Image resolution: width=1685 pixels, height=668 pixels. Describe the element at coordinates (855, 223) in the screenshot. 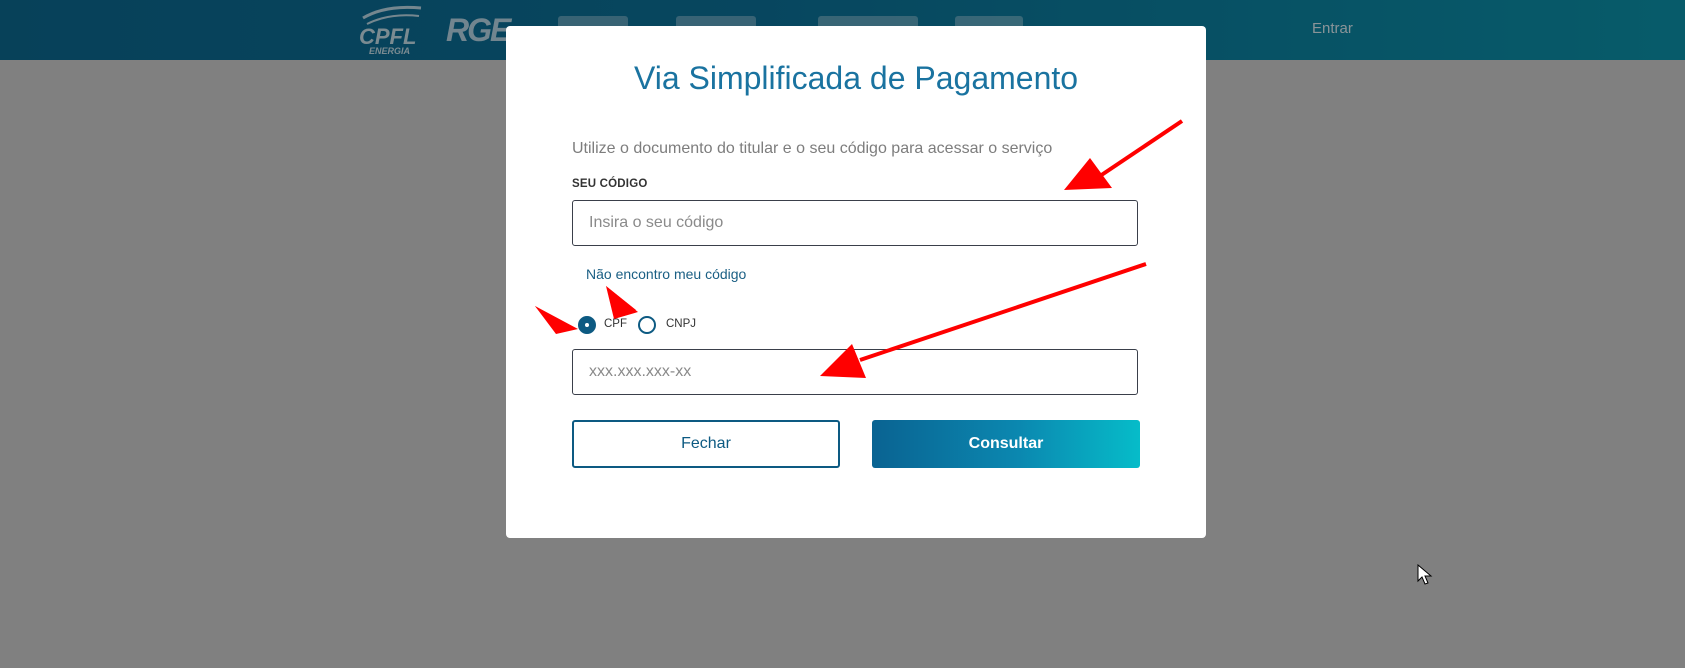

I see `code-input` at that location.